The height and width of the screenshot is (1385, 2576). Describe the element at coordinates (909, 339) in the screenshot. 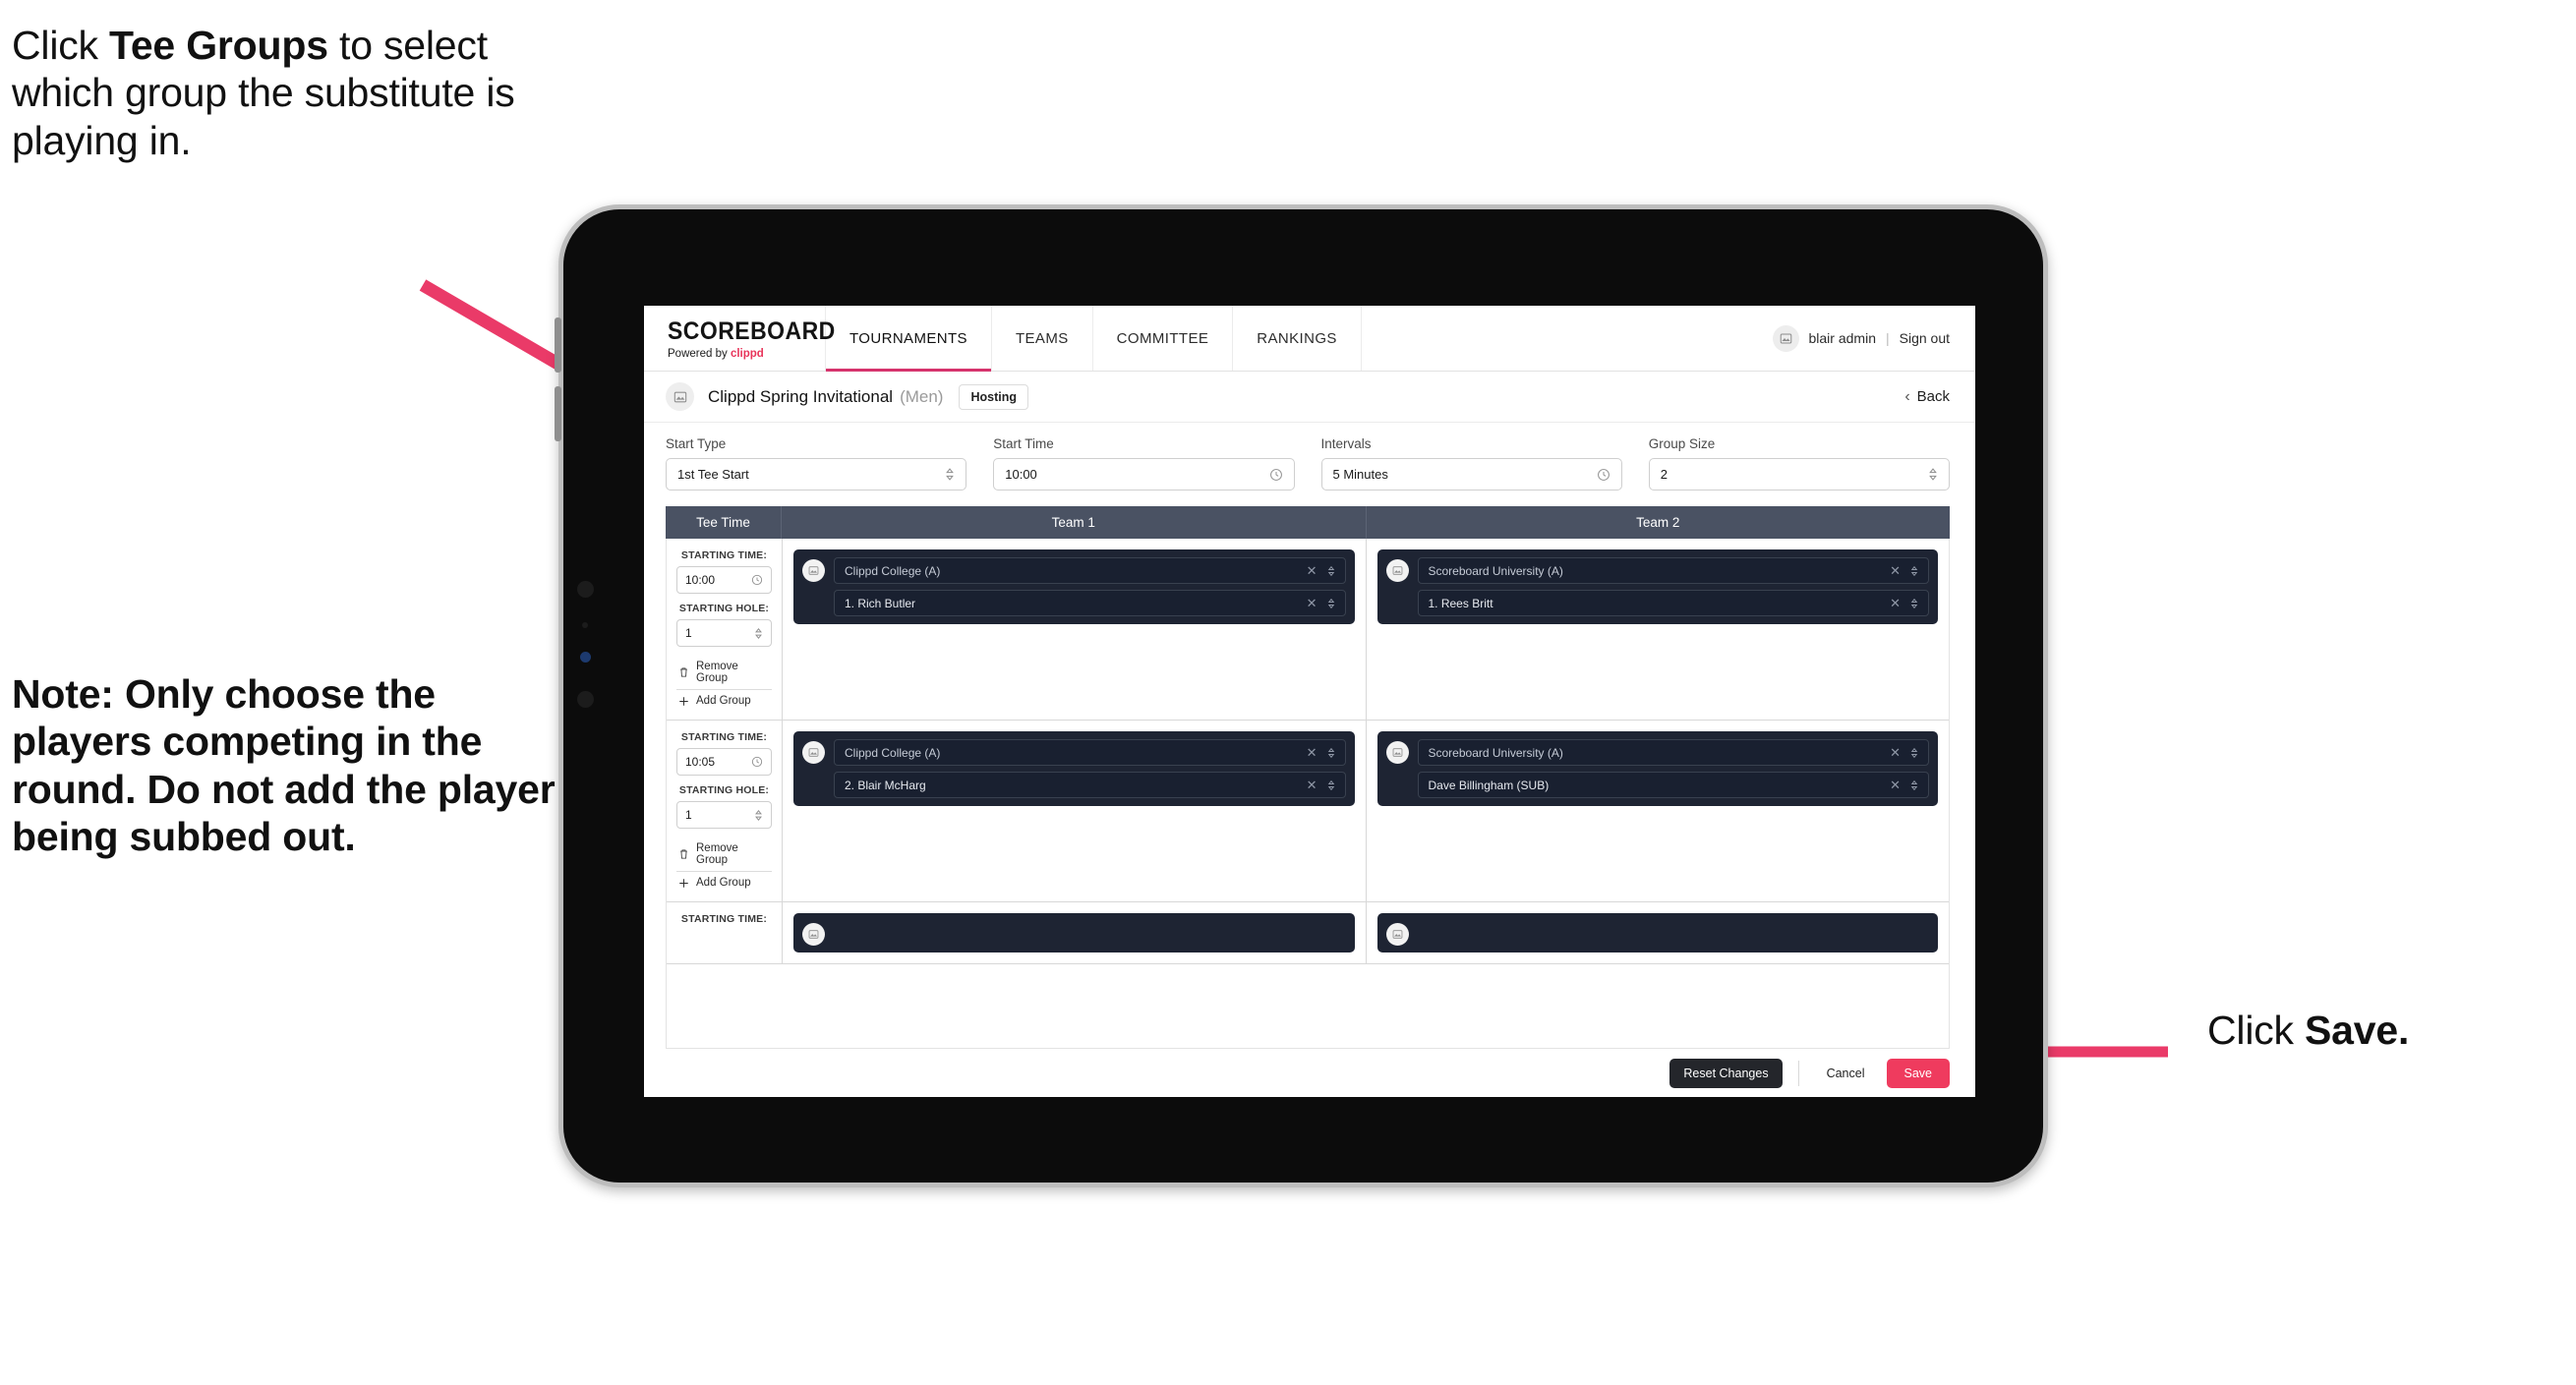

I see `tab-tournaments: TOURNAMENTS` at that location.